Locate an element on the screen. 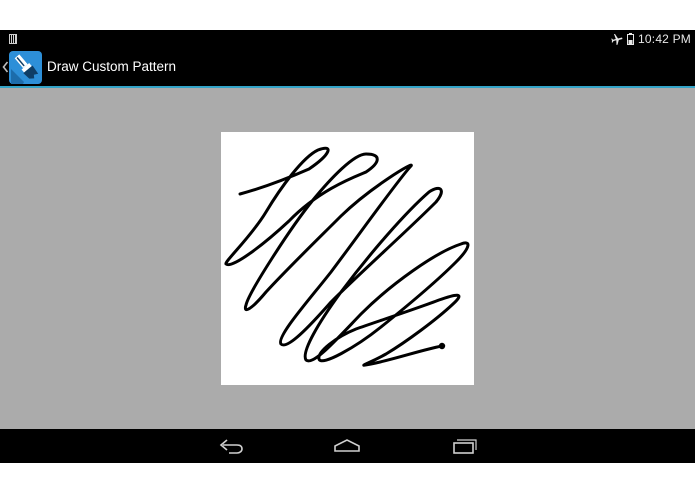  status-bar: 10:42 PM is located at coordinates (347, 39).